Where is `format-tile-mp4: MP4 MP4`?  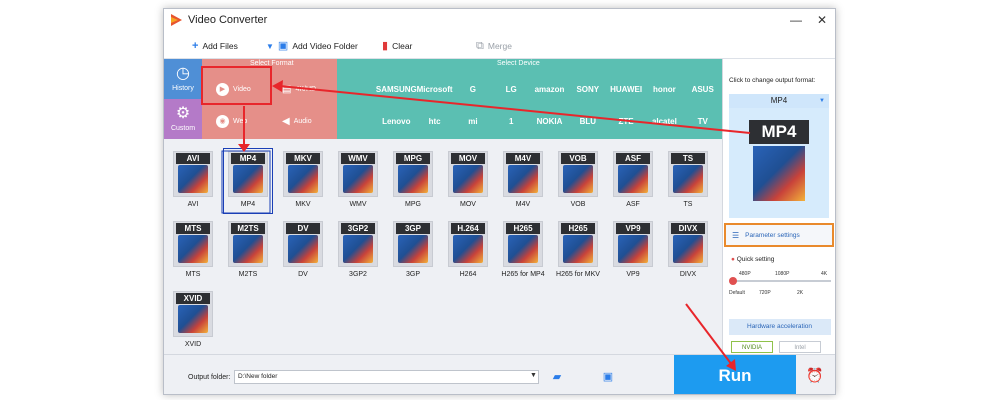
format-tile-mp4: MP4 MP4 is located at coordinates (248, 181).